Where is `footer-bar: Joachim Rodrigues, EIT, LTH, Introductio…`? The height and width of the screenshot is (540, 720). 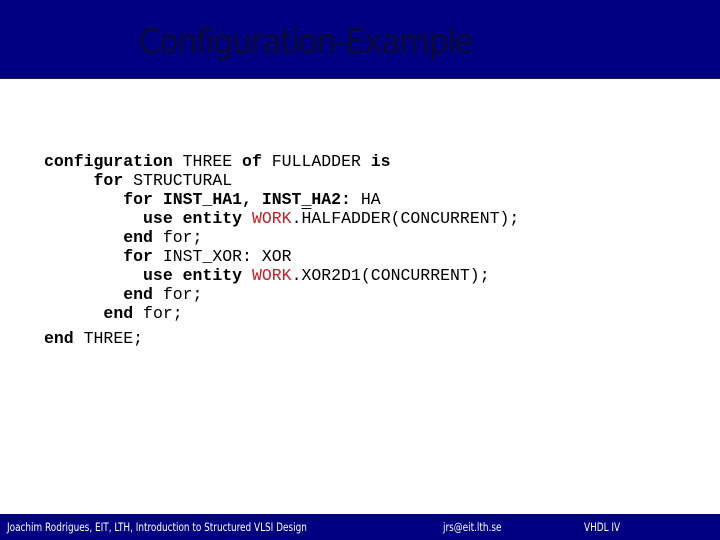 footer-bar: Joachim Rodrigues, EIT, LTH, Introductio… is located at coordinates (360, 527).